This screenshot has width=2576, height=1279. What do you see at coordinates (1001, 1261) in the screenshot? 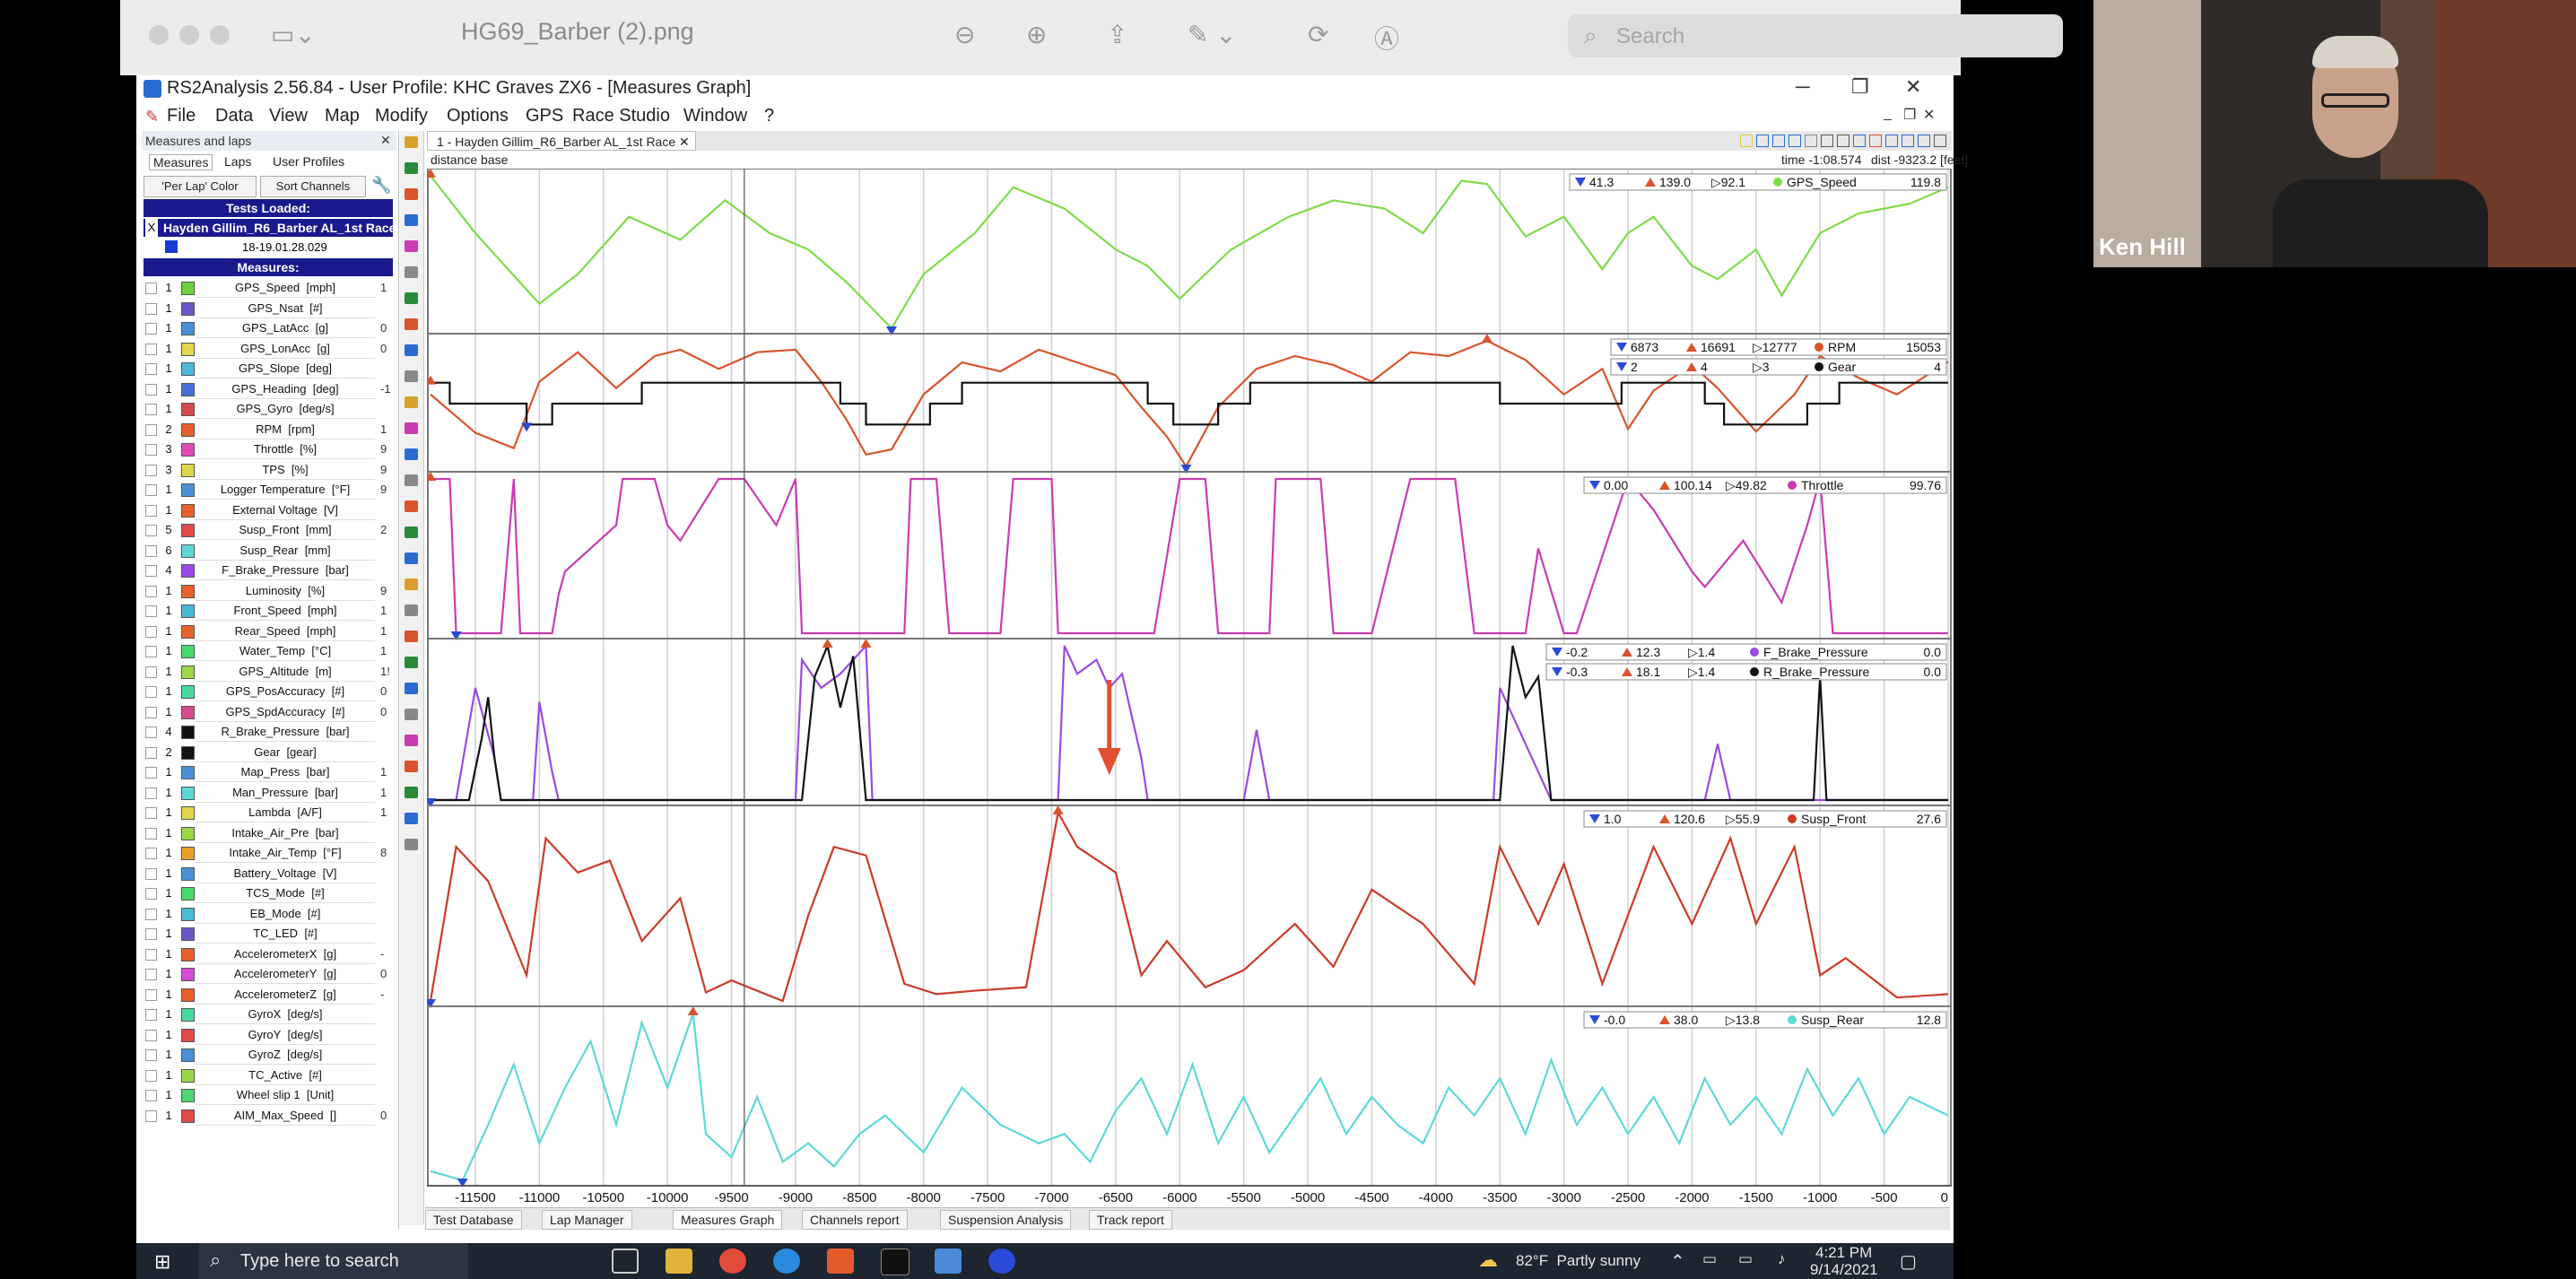
I see `rs2-app-icon` at bounding box center [1001, 1261].